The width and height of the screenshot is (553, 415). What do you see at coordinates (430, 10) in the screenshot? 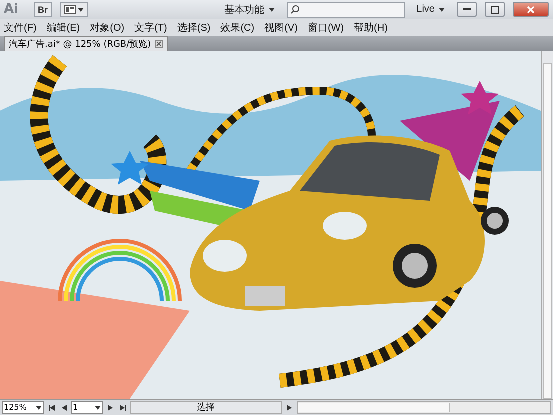
I see `live-dropdown: Live` at bounding box center [430, 10].